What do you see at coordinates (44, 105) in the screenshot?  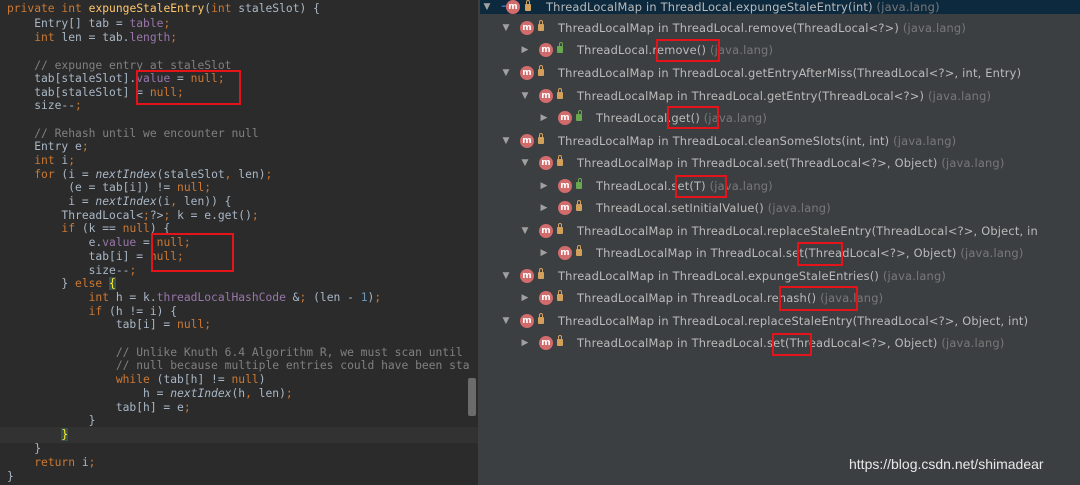 I see `code-line: size--;` at bounding box center [44, 105].